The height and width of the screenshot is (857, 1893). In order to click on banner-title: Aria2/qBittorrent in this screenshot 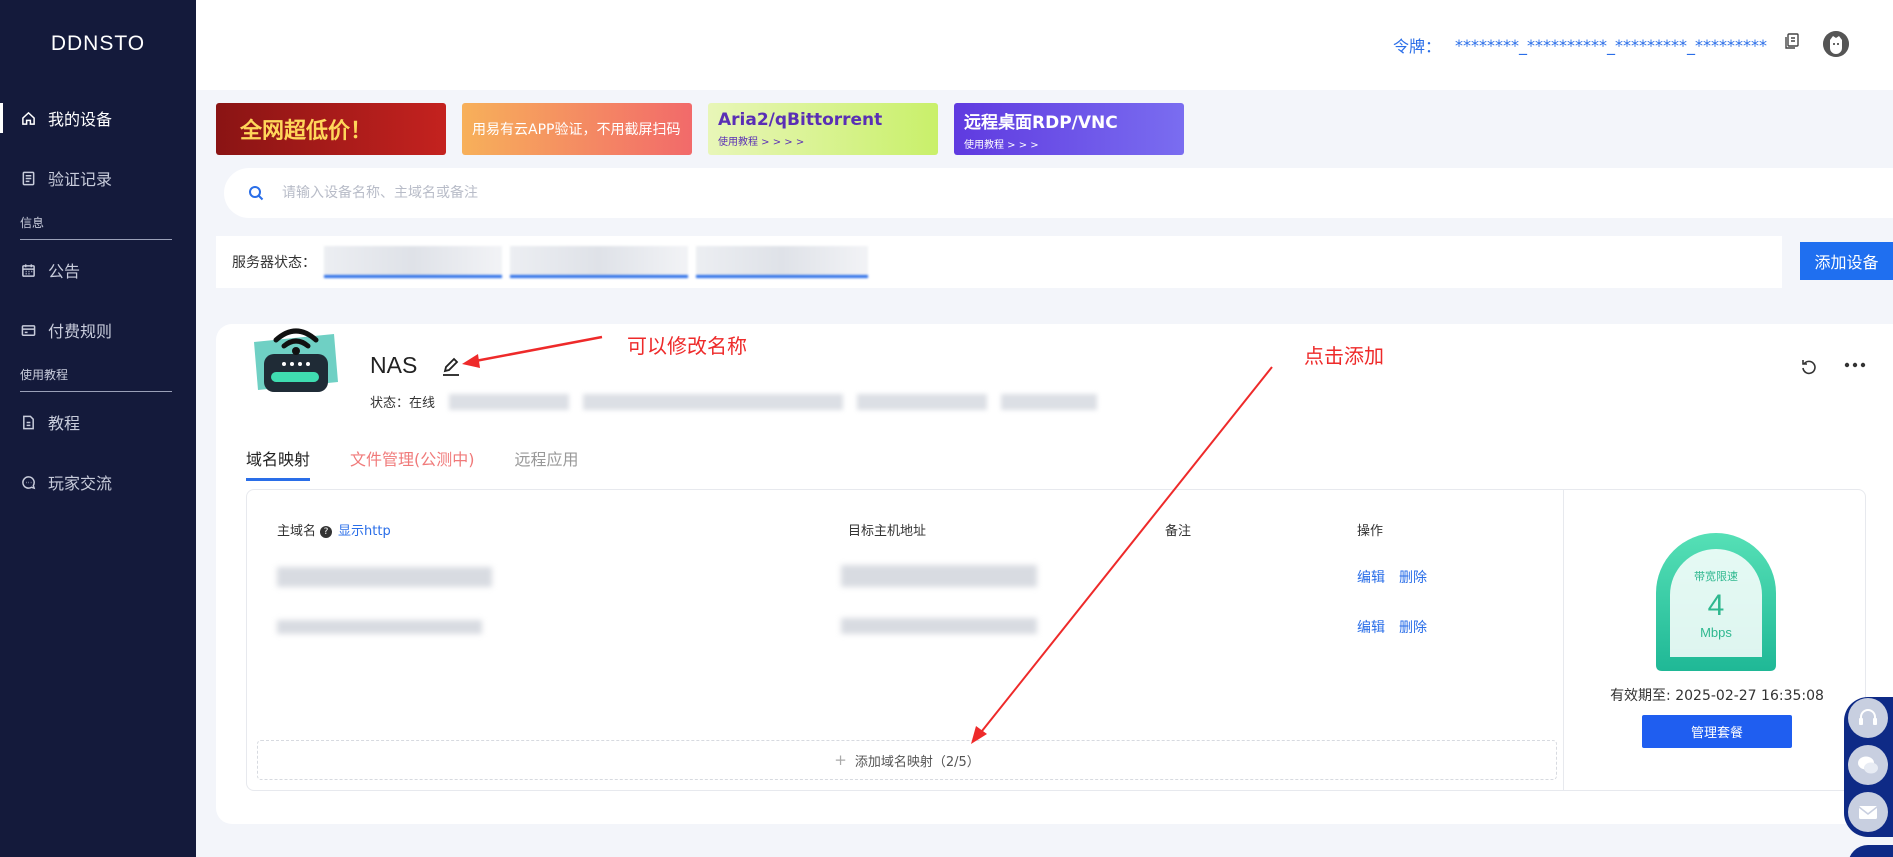, I will do `click(800, 120)`.